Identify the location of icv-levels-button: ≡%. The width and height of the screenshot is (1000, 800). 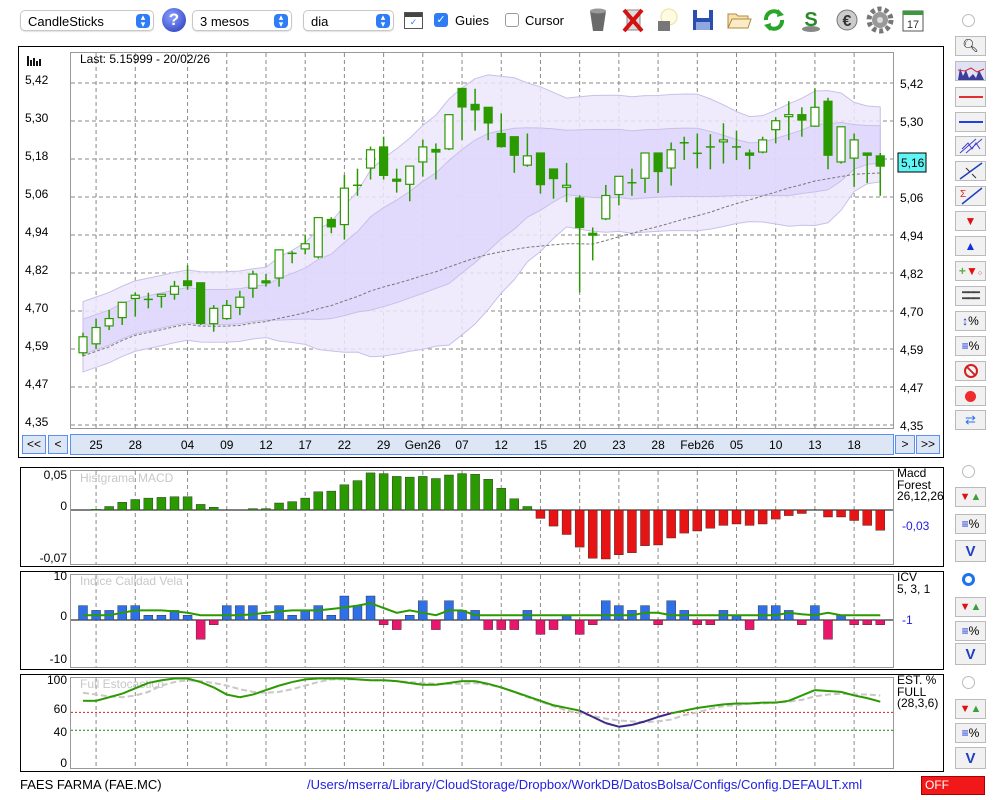
(970, 631).